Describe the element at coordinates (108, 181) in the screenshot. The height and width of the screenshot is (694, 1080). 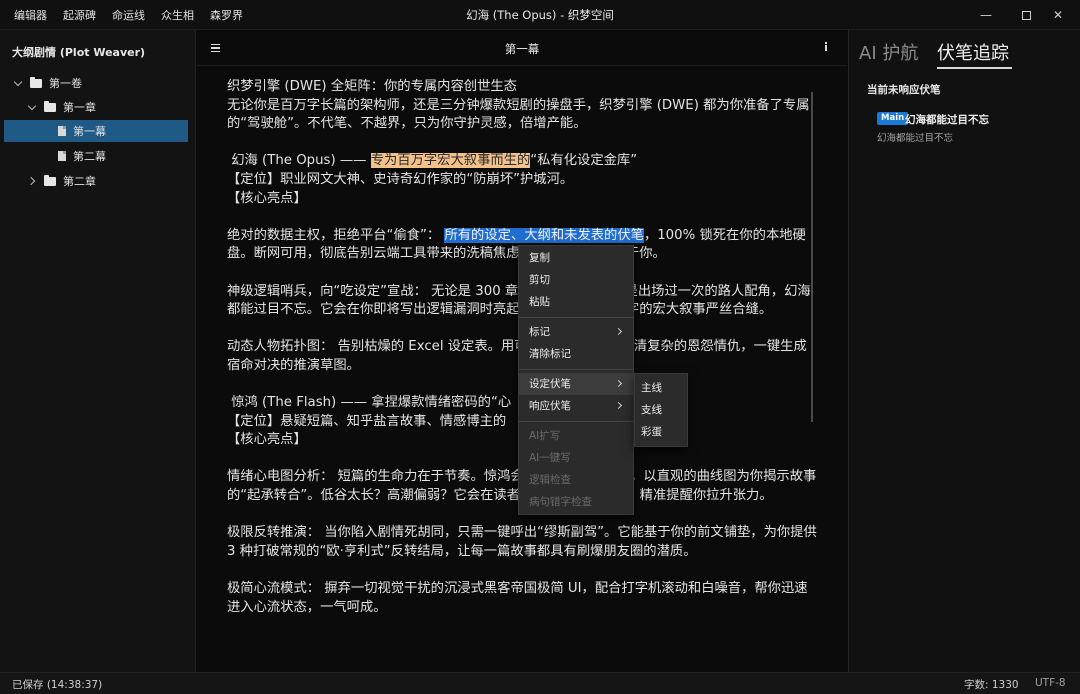
I see `tree-item-chapter-2: 第二章` at that location.